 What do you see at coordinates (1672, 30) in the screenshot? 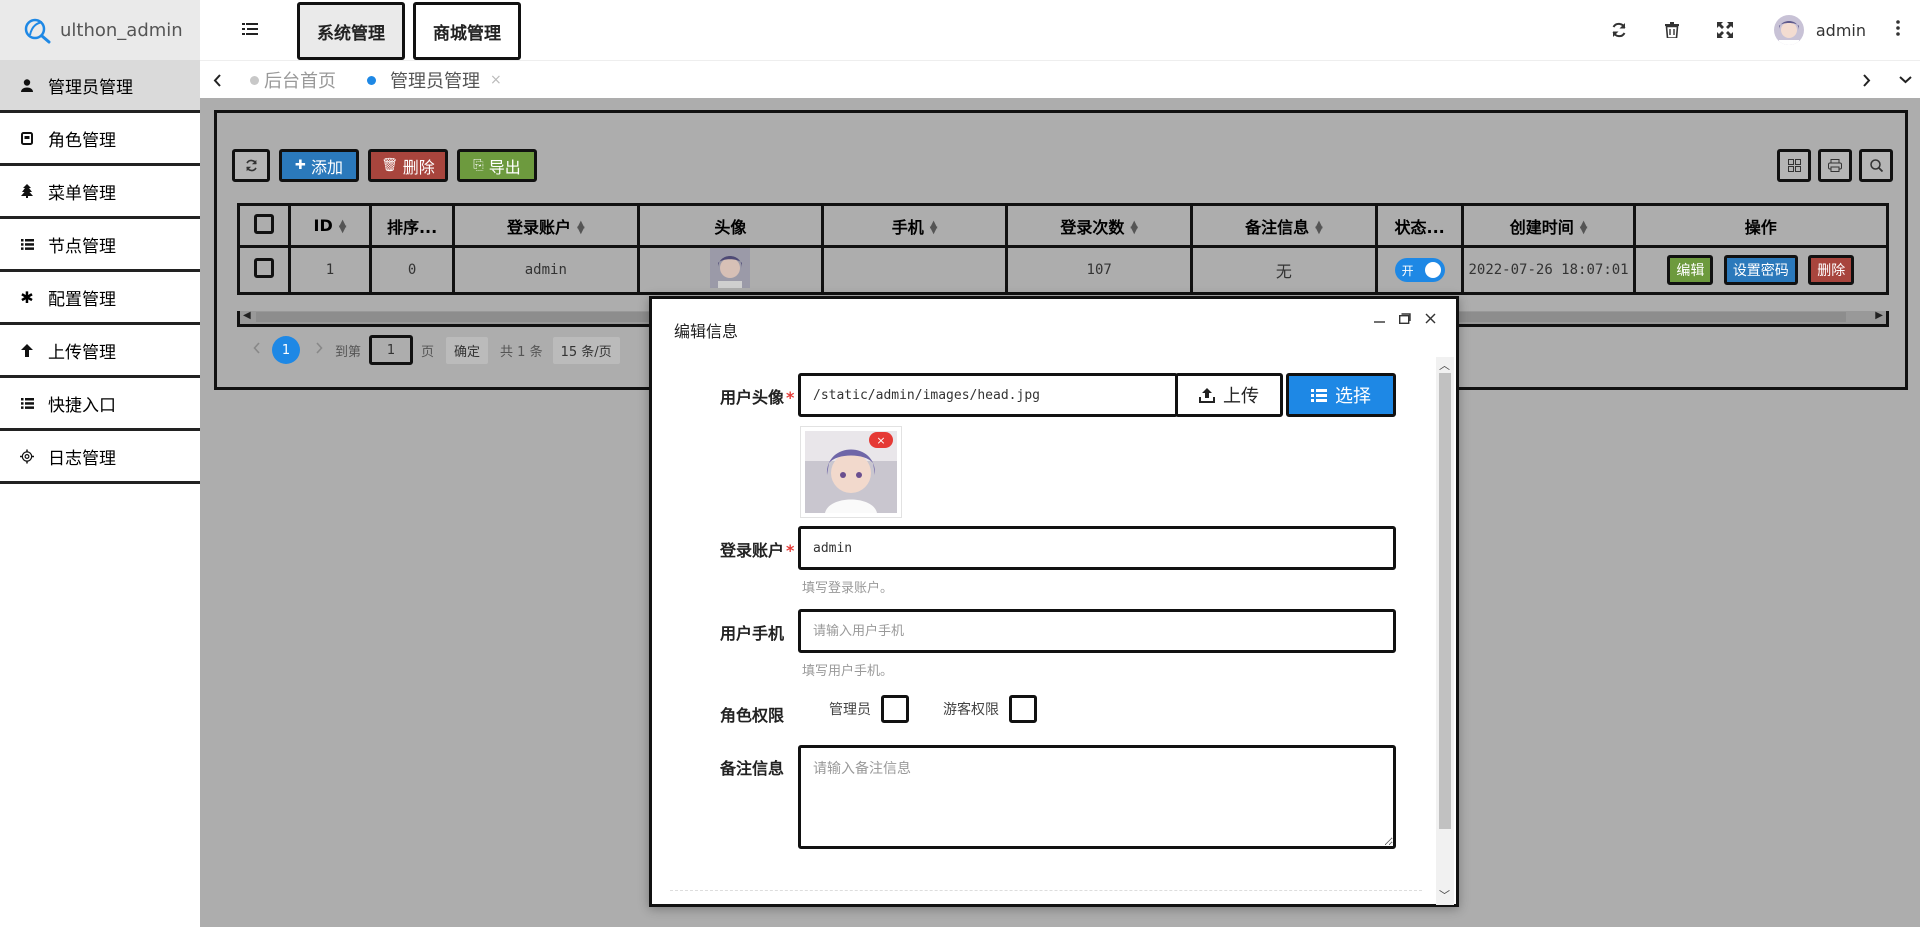
I see `trash-icon` at bounding box center [1672, 30].